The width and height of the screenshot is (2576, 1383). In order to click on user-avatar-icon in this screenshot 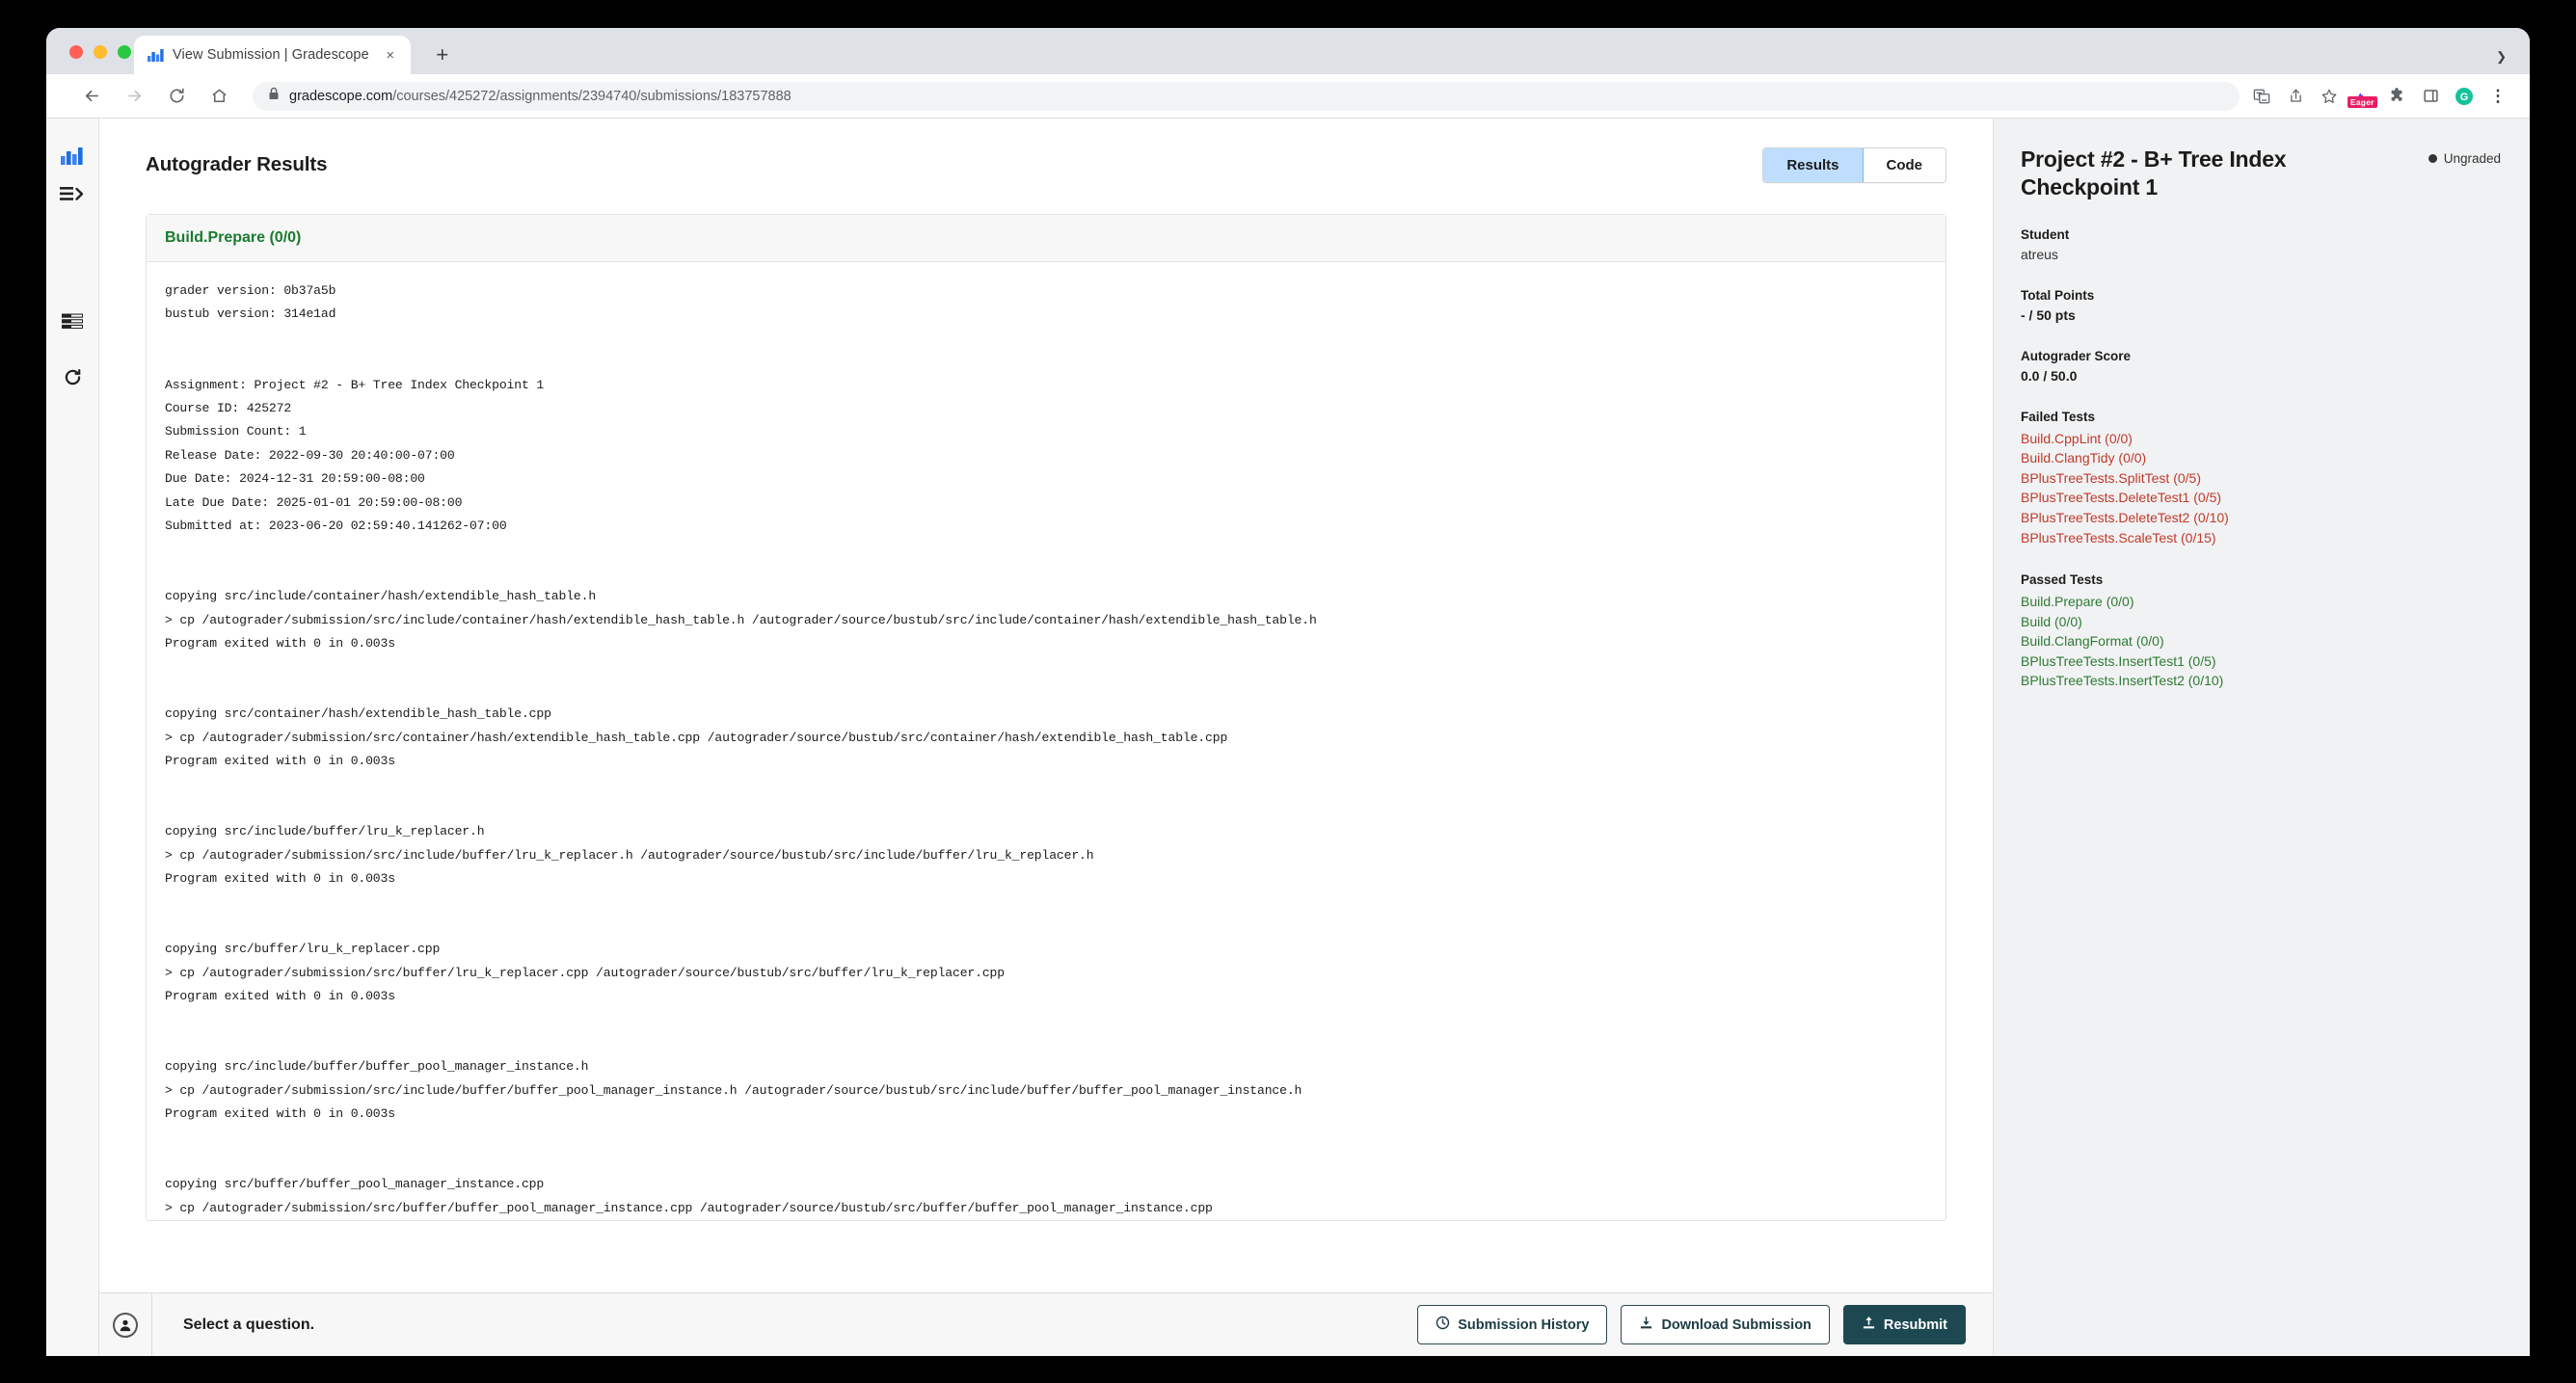, I will do `click(125, 1325)`.